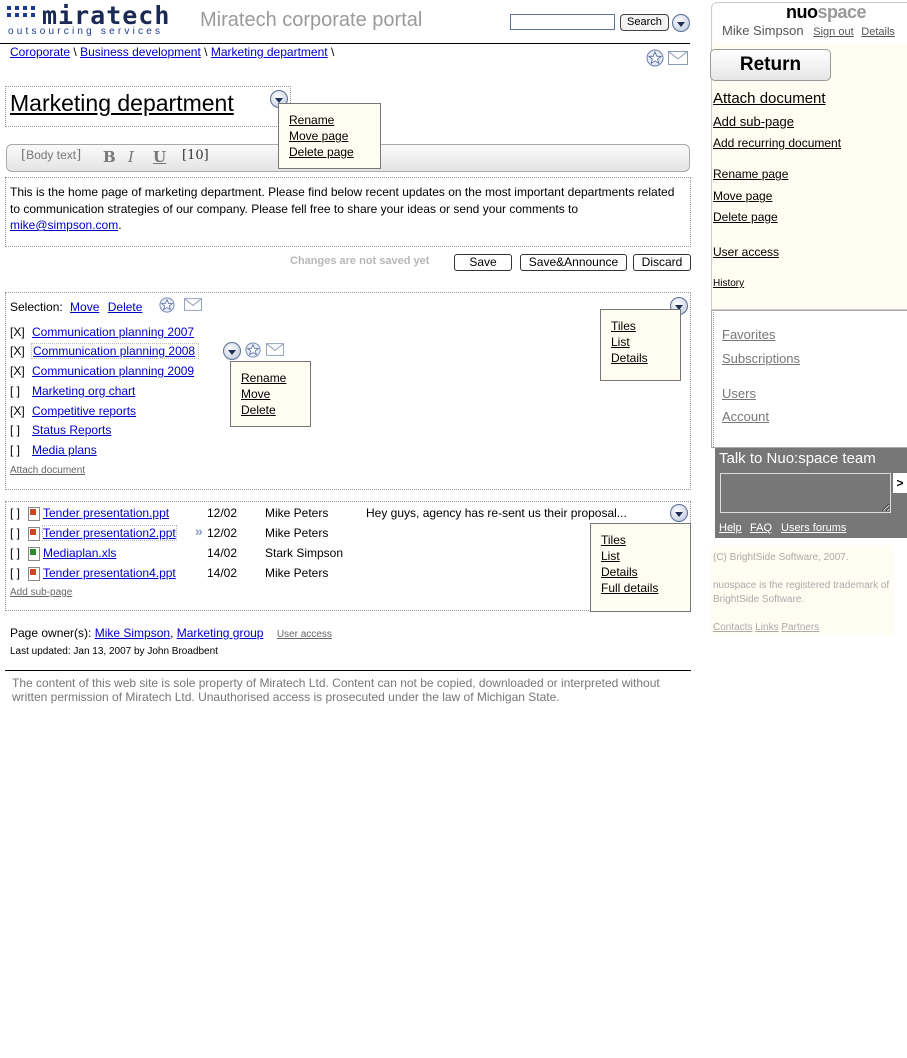  I want to click on subpage-row: [X] Communication planning 2008, so click(105, 351).